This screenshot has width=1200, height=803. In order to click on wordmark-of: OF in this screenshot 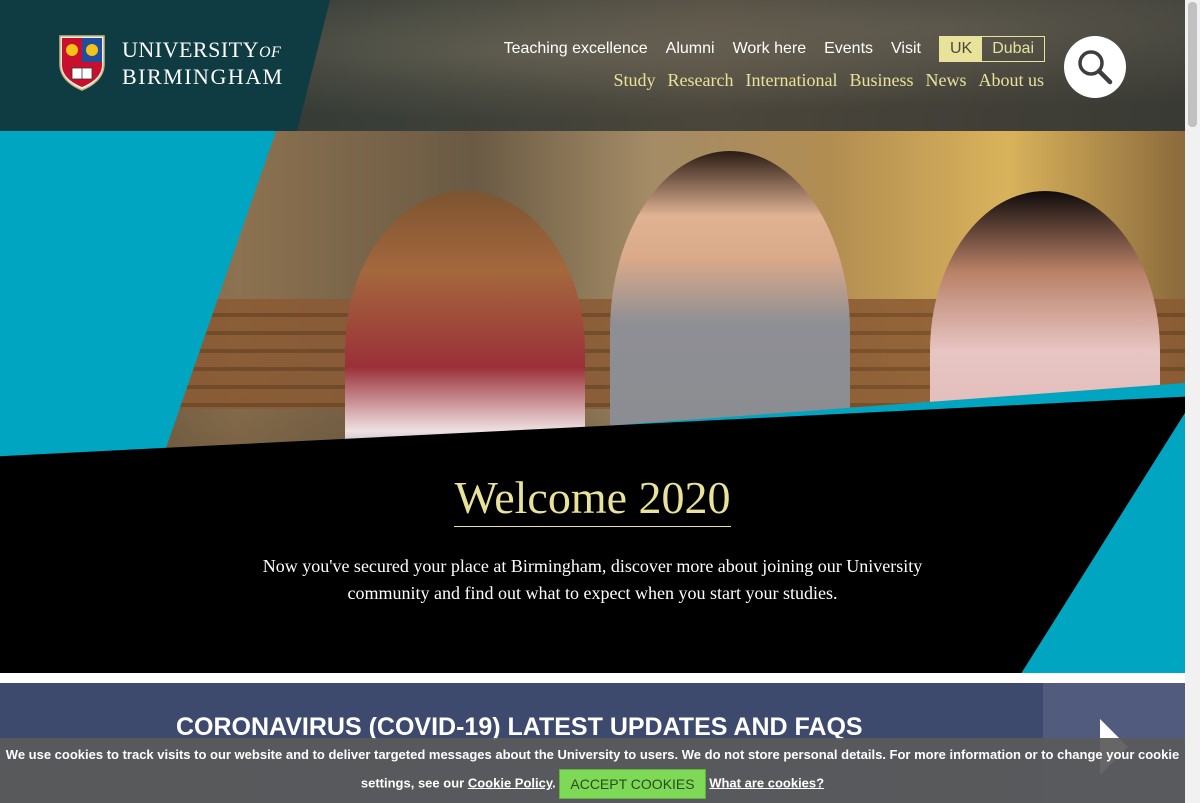, I will do `click(270, 52)`.